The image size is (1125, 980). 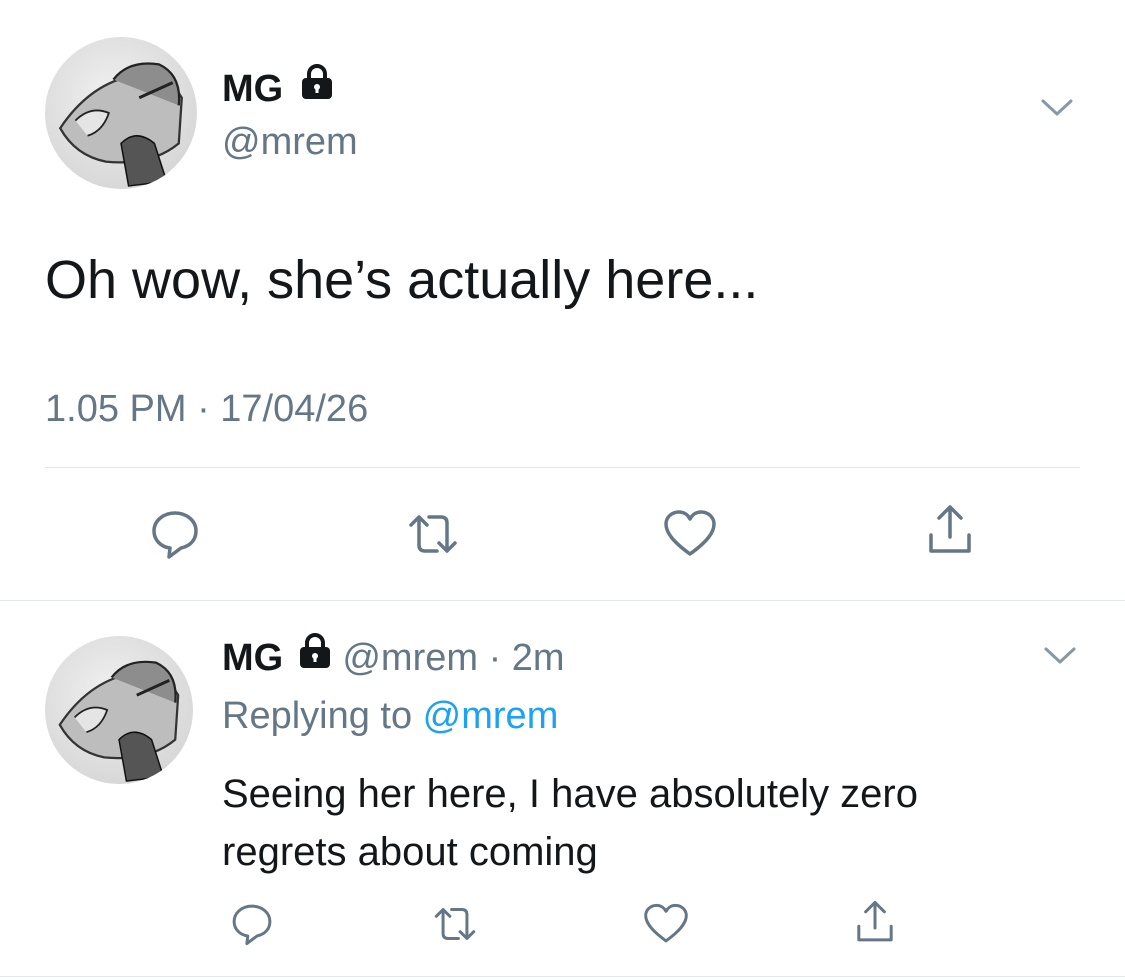 I want to click on replying-to-label: Replying to, so click(x=322, y=716).